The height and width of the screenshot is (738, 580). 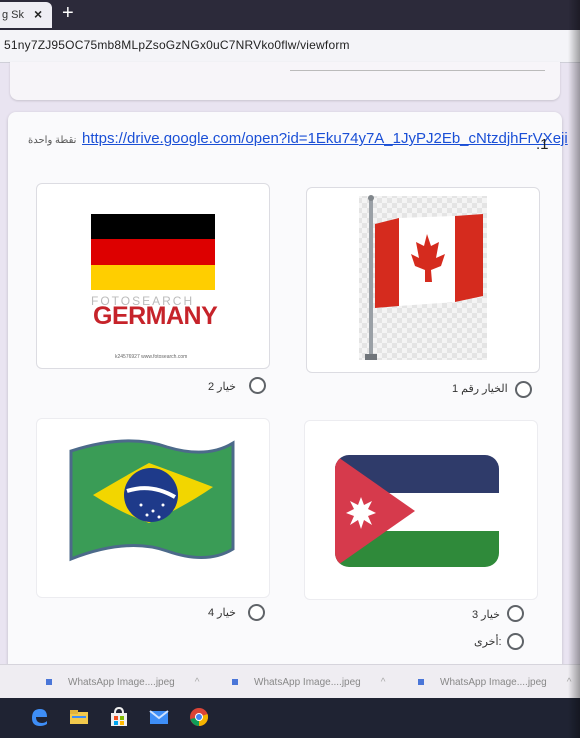 I want to click on option-4-image, so click(x=153, y=508).